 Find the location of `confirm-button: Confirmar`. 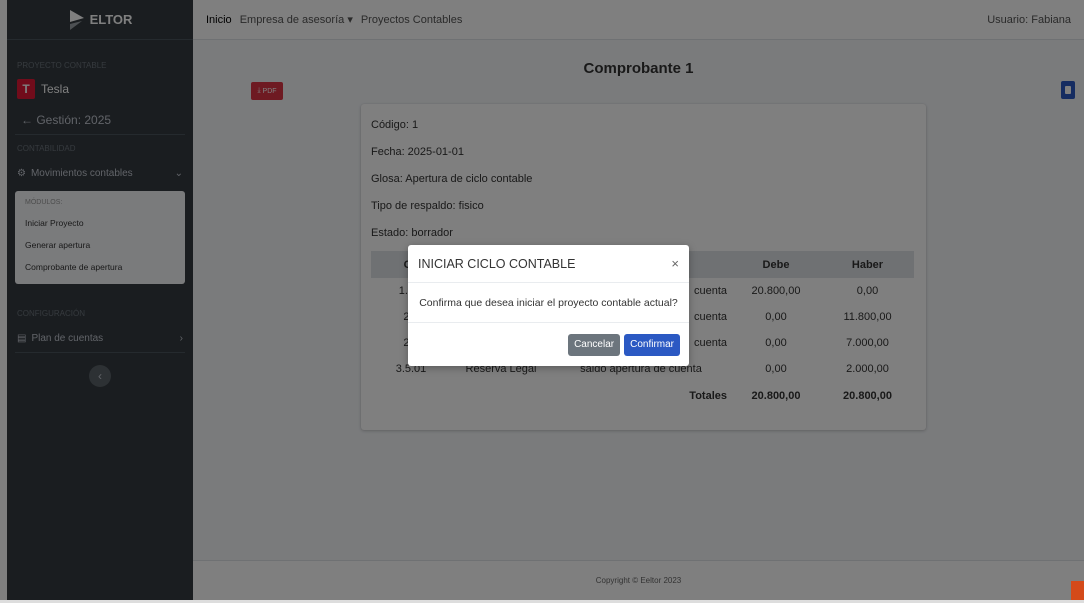

confirm-button: Confirmar is located at coordinates (652, 344).